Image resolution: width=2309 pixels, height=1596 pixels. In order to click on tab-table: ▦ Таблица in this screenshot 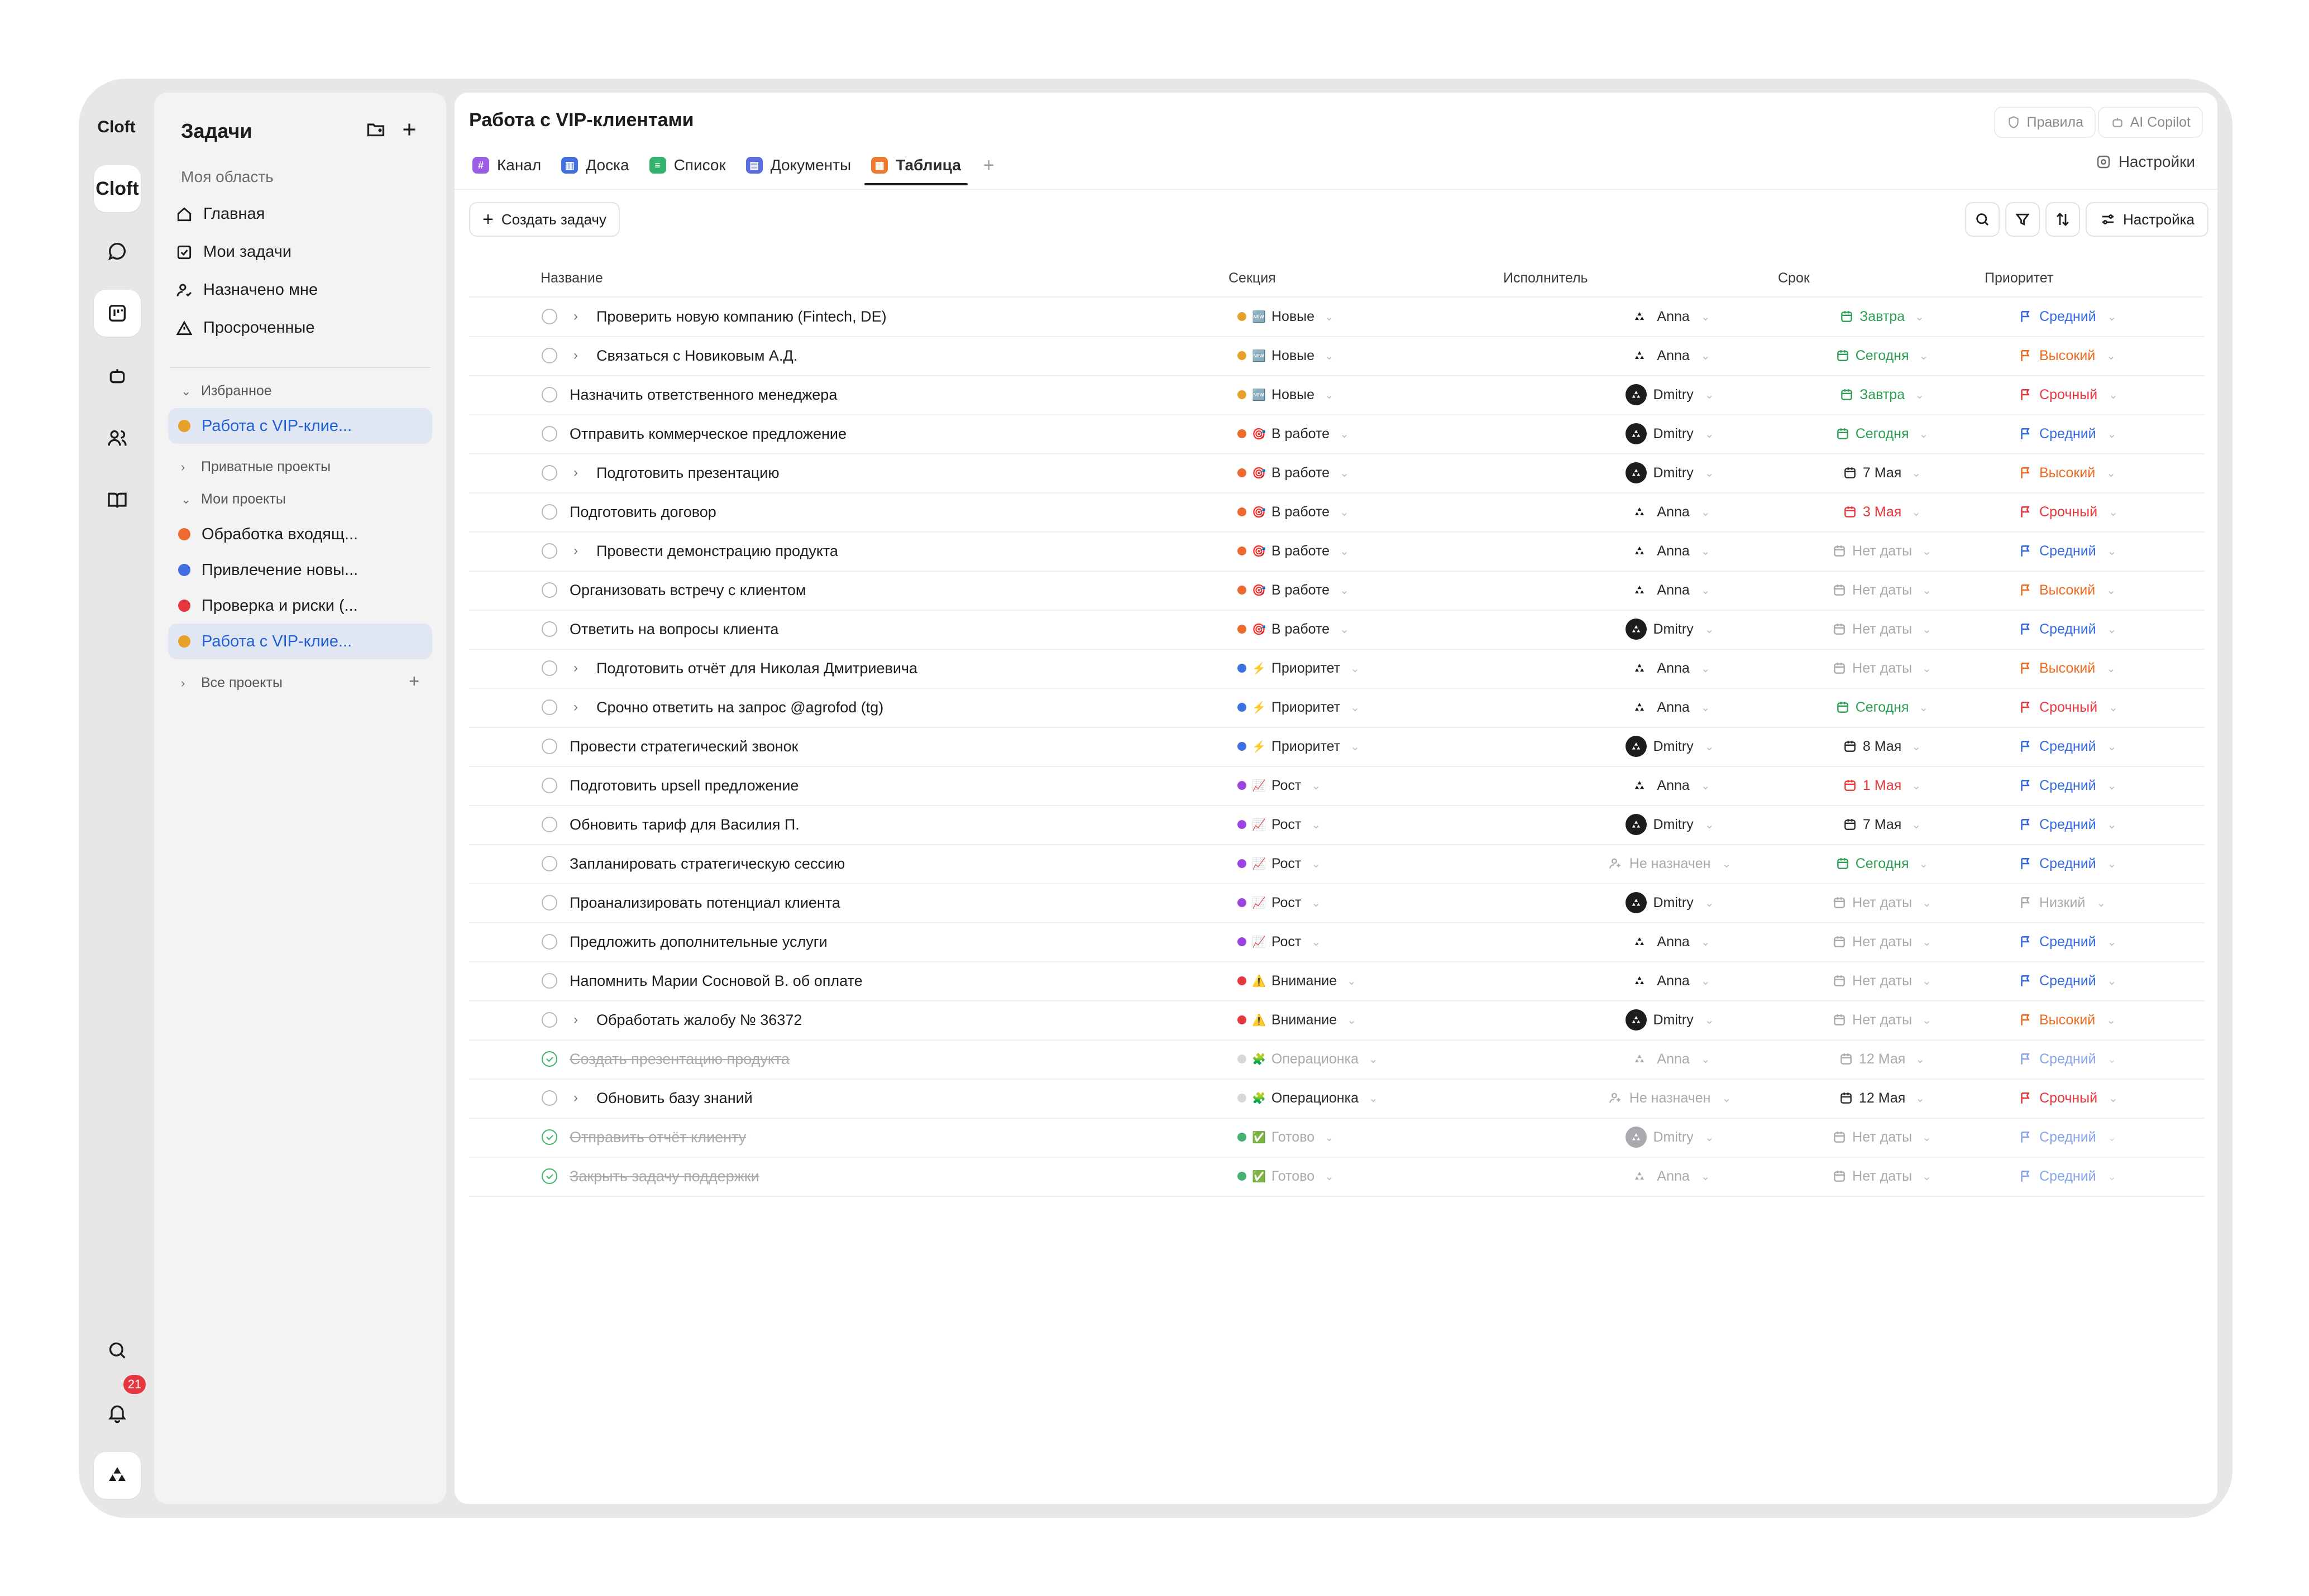, I will do `click(916, 166)`.